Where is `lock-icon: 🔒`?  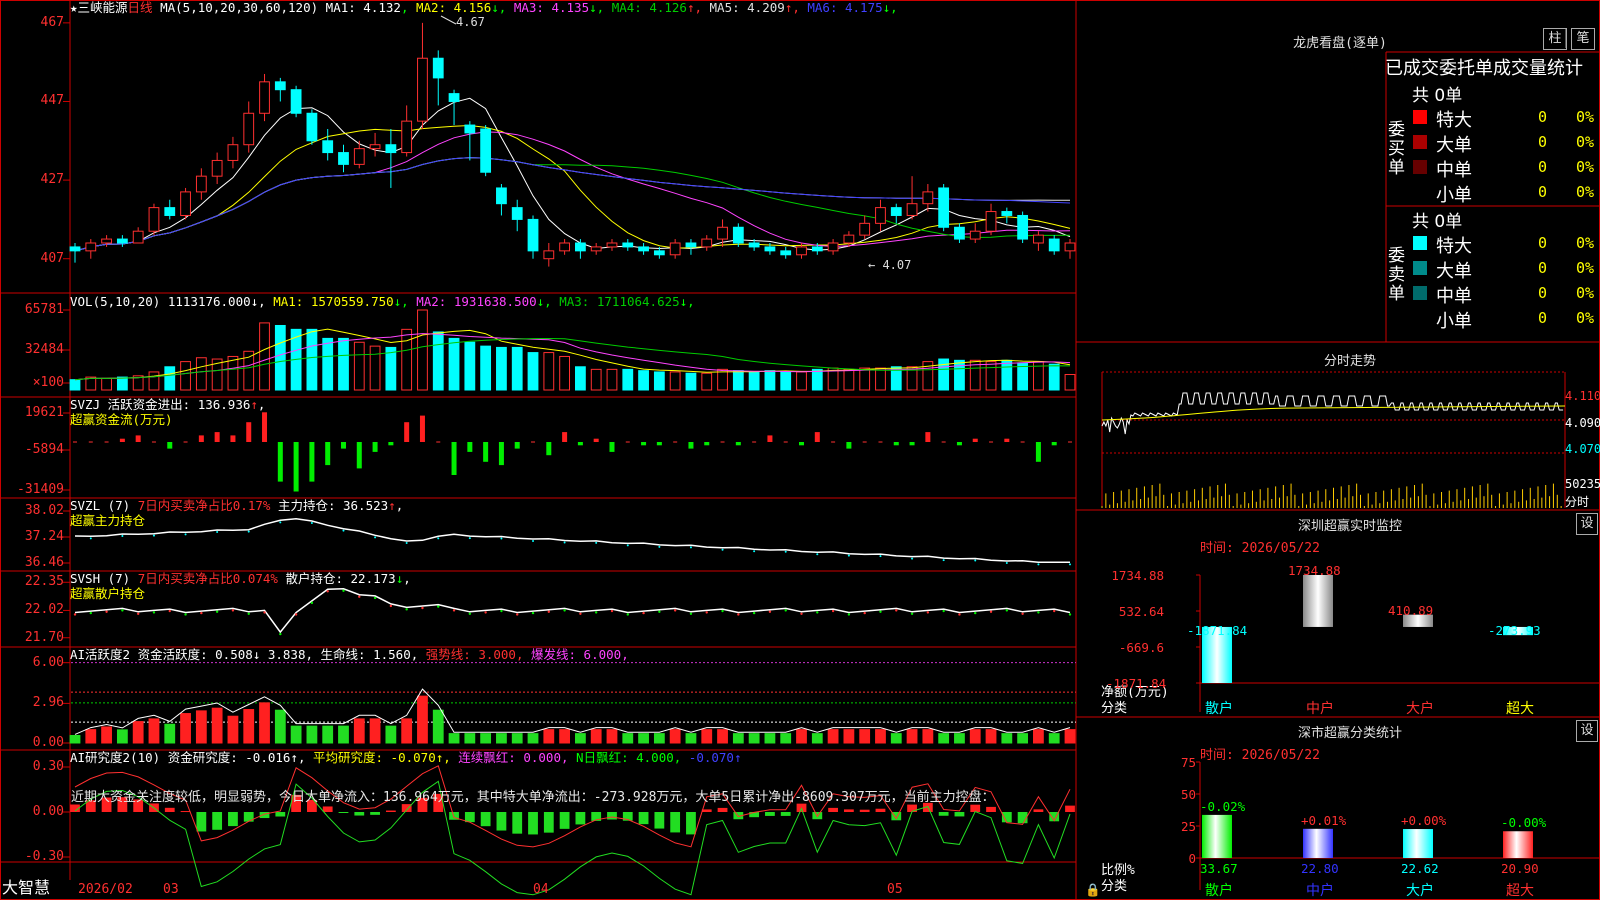
lock-icon: 🔒 is located at coordinates (1093, 890).